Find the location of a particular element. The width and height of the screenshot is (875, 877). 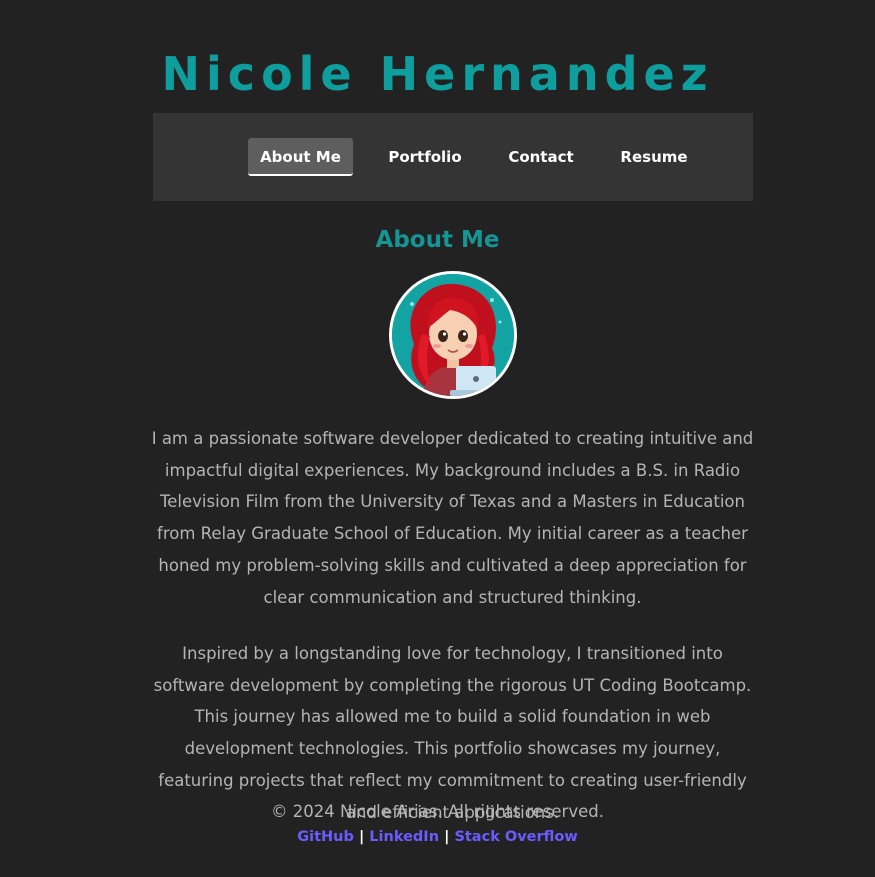

about-heading: About Me is located at coordinates (437, 240).